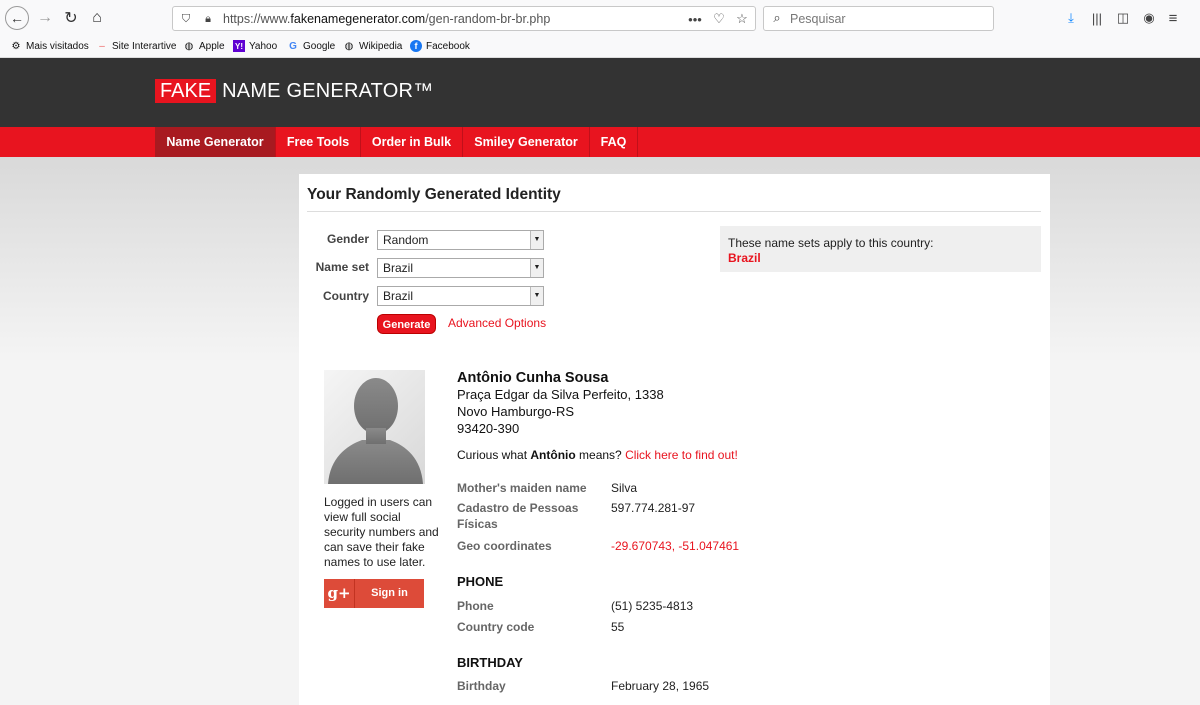  What do you see at coordinates (239, 46) in the screenshot?
I see `yahoo-icon: Y!` at bounding box center [239, 46].